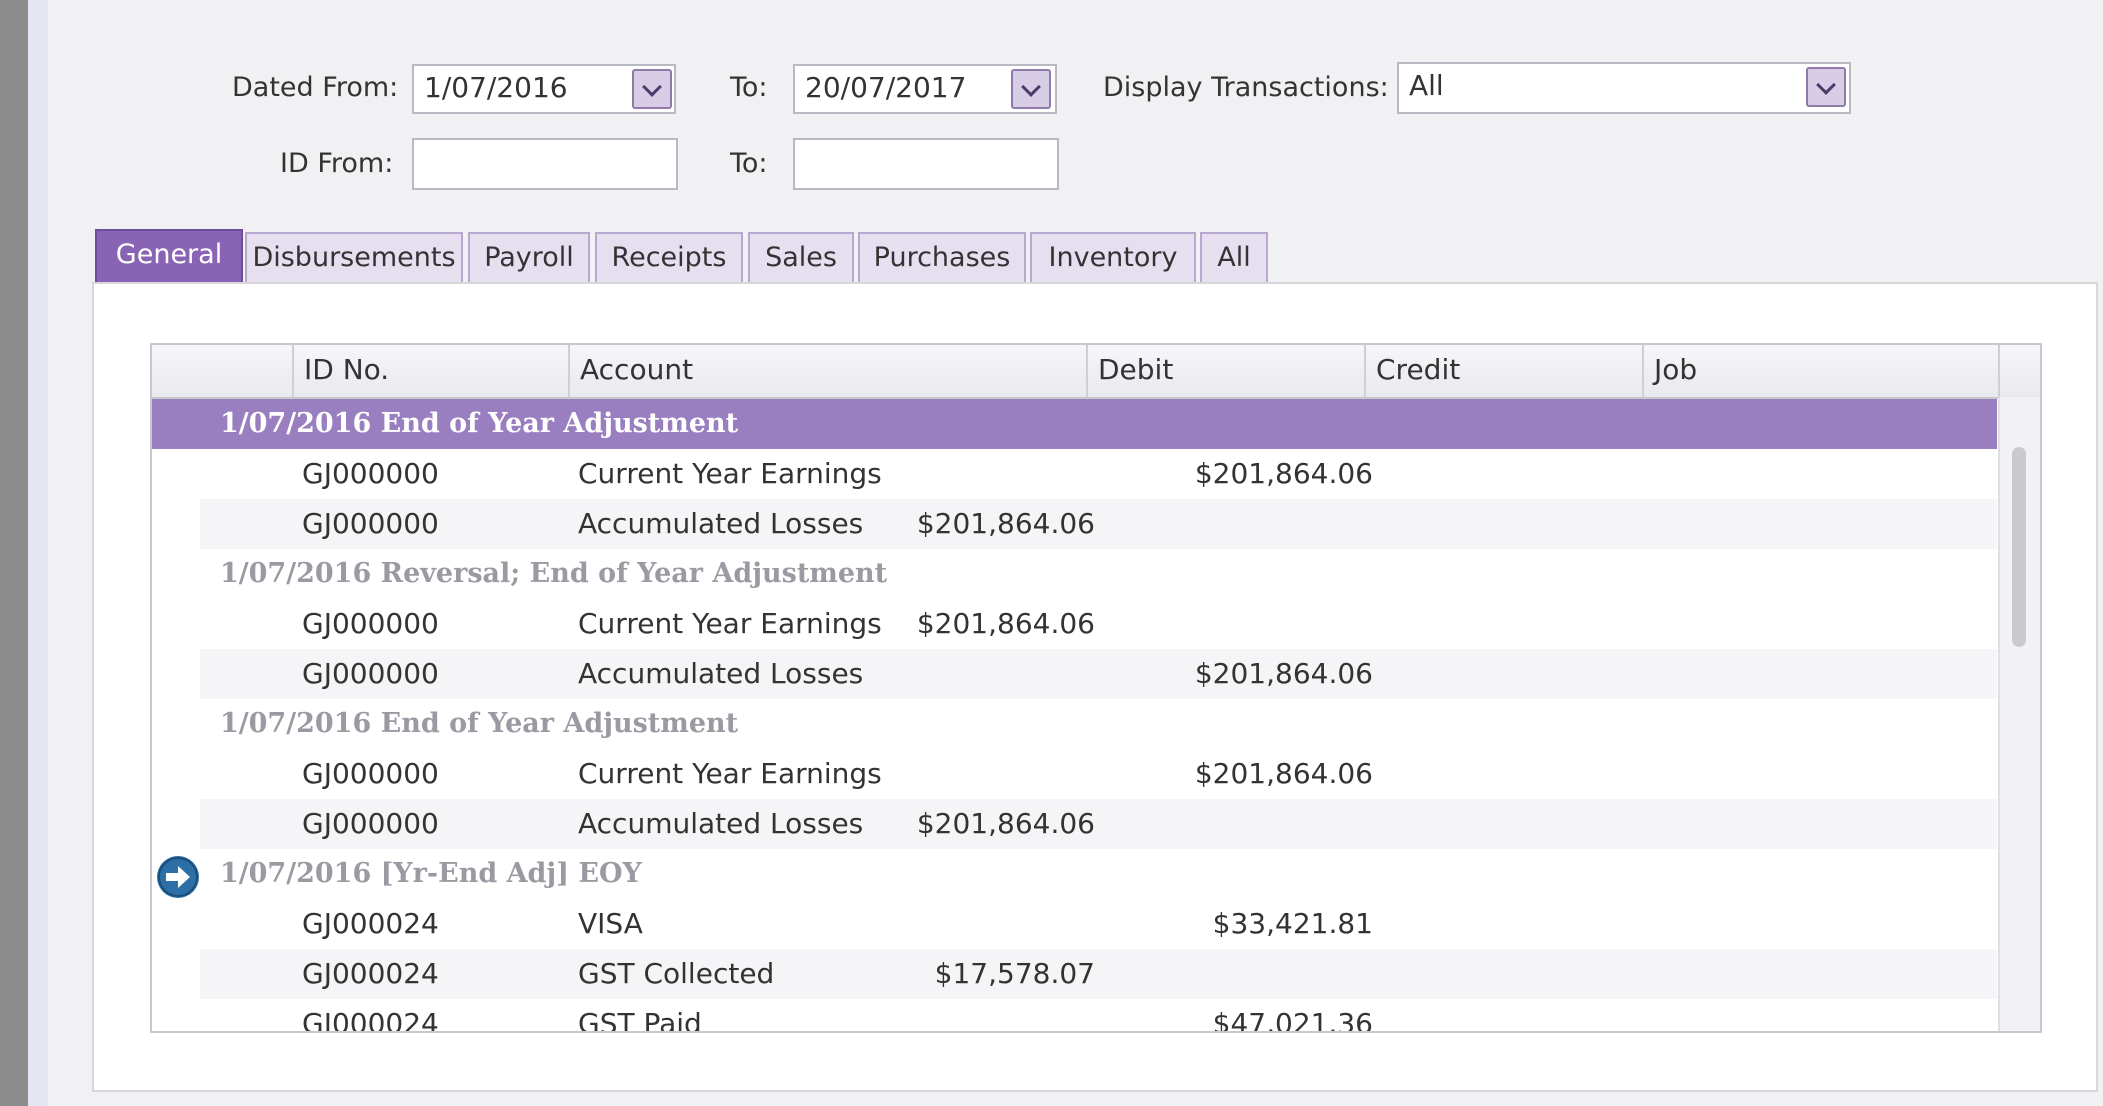 This screenshot has width=2103, height=1106. What do you see at coordinates (430, 371) in the screenshot?
I see `column-header-id: ID No.` at bounding box center [430, 371].